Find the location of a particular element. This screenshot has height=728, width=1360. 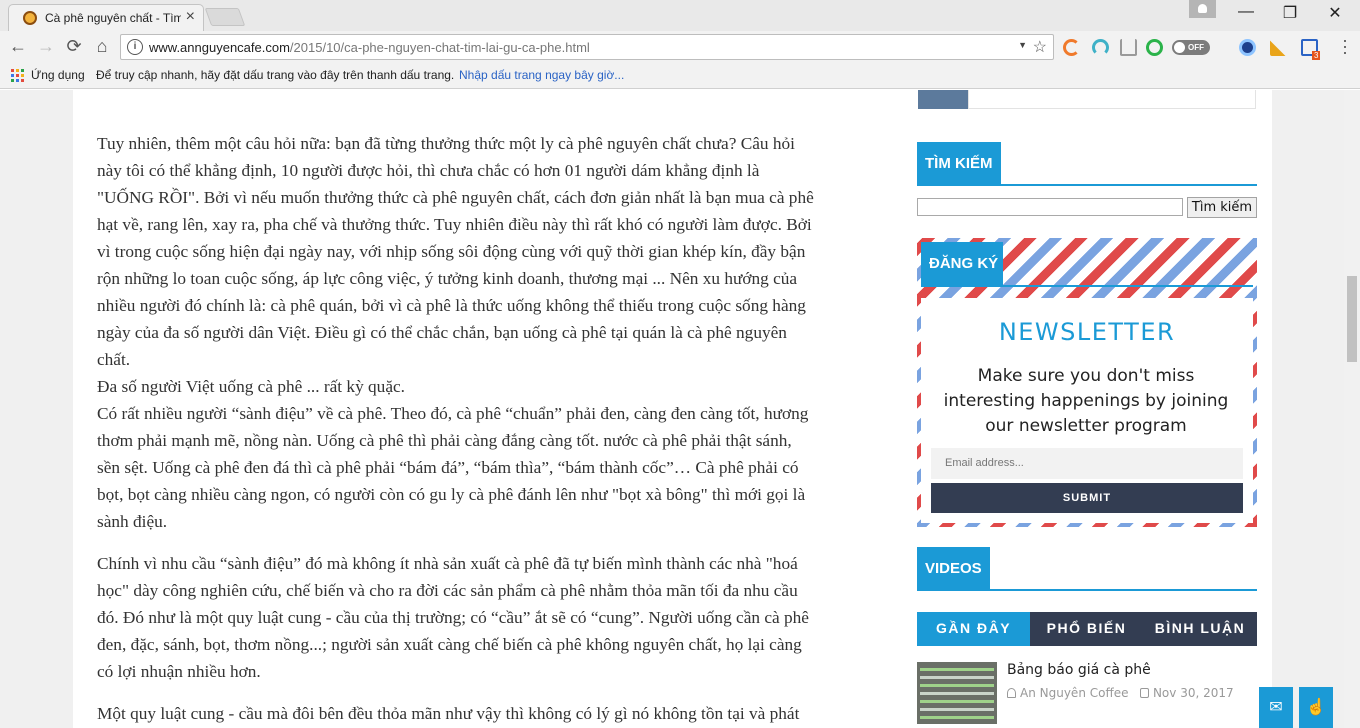

reload-icon: ⟳ is located at coordinates (74, 46).